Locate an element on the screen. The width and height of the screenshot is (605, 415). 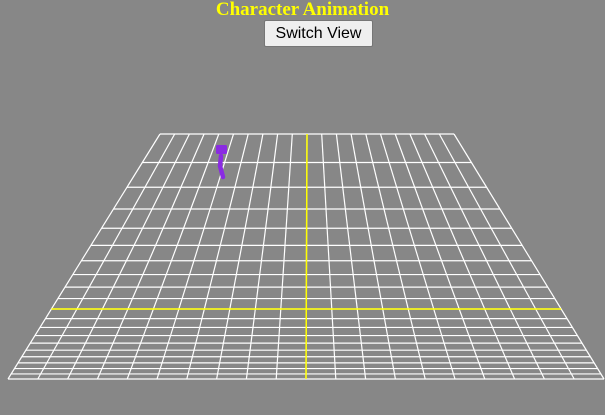
character-head is located at coordinates (221, 149).